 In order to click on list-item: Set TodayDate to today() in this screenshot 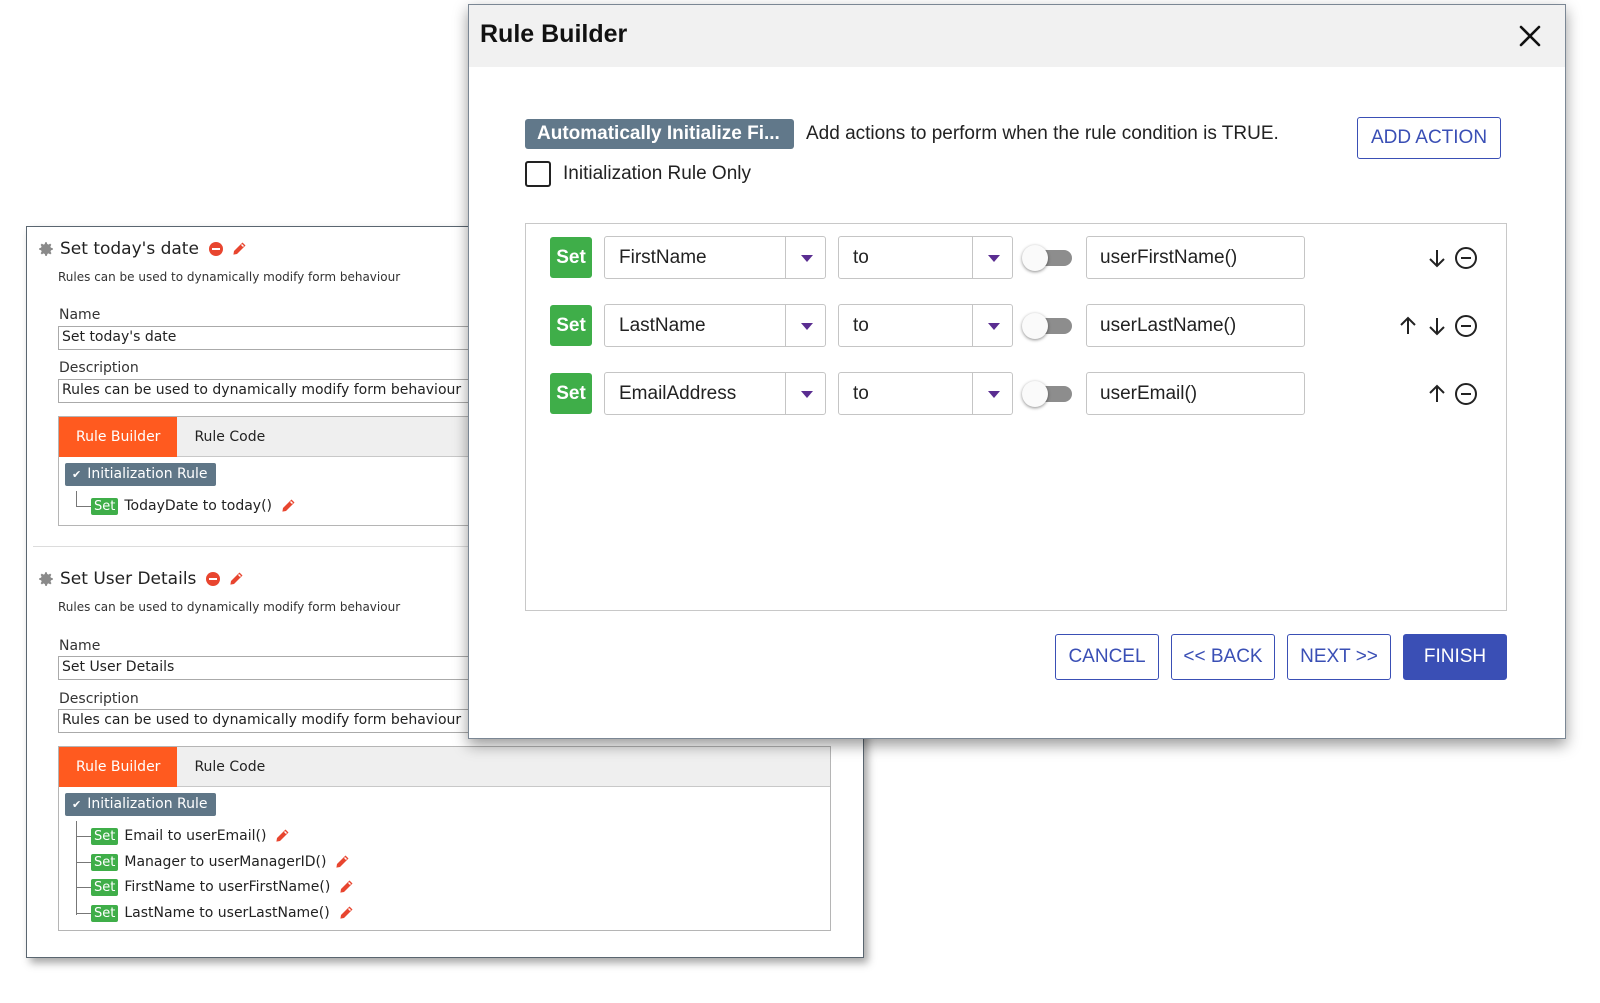, I will do `click(186, 506)`.